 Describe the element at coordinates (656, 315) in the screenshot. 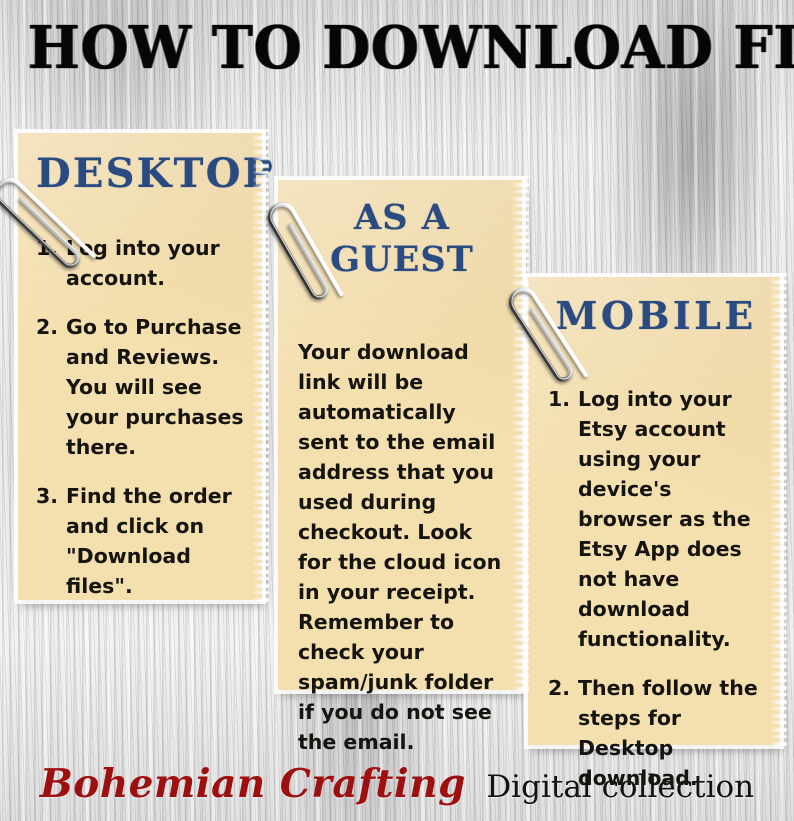

I see `card-mobile-heading: MOBILE` at that location.